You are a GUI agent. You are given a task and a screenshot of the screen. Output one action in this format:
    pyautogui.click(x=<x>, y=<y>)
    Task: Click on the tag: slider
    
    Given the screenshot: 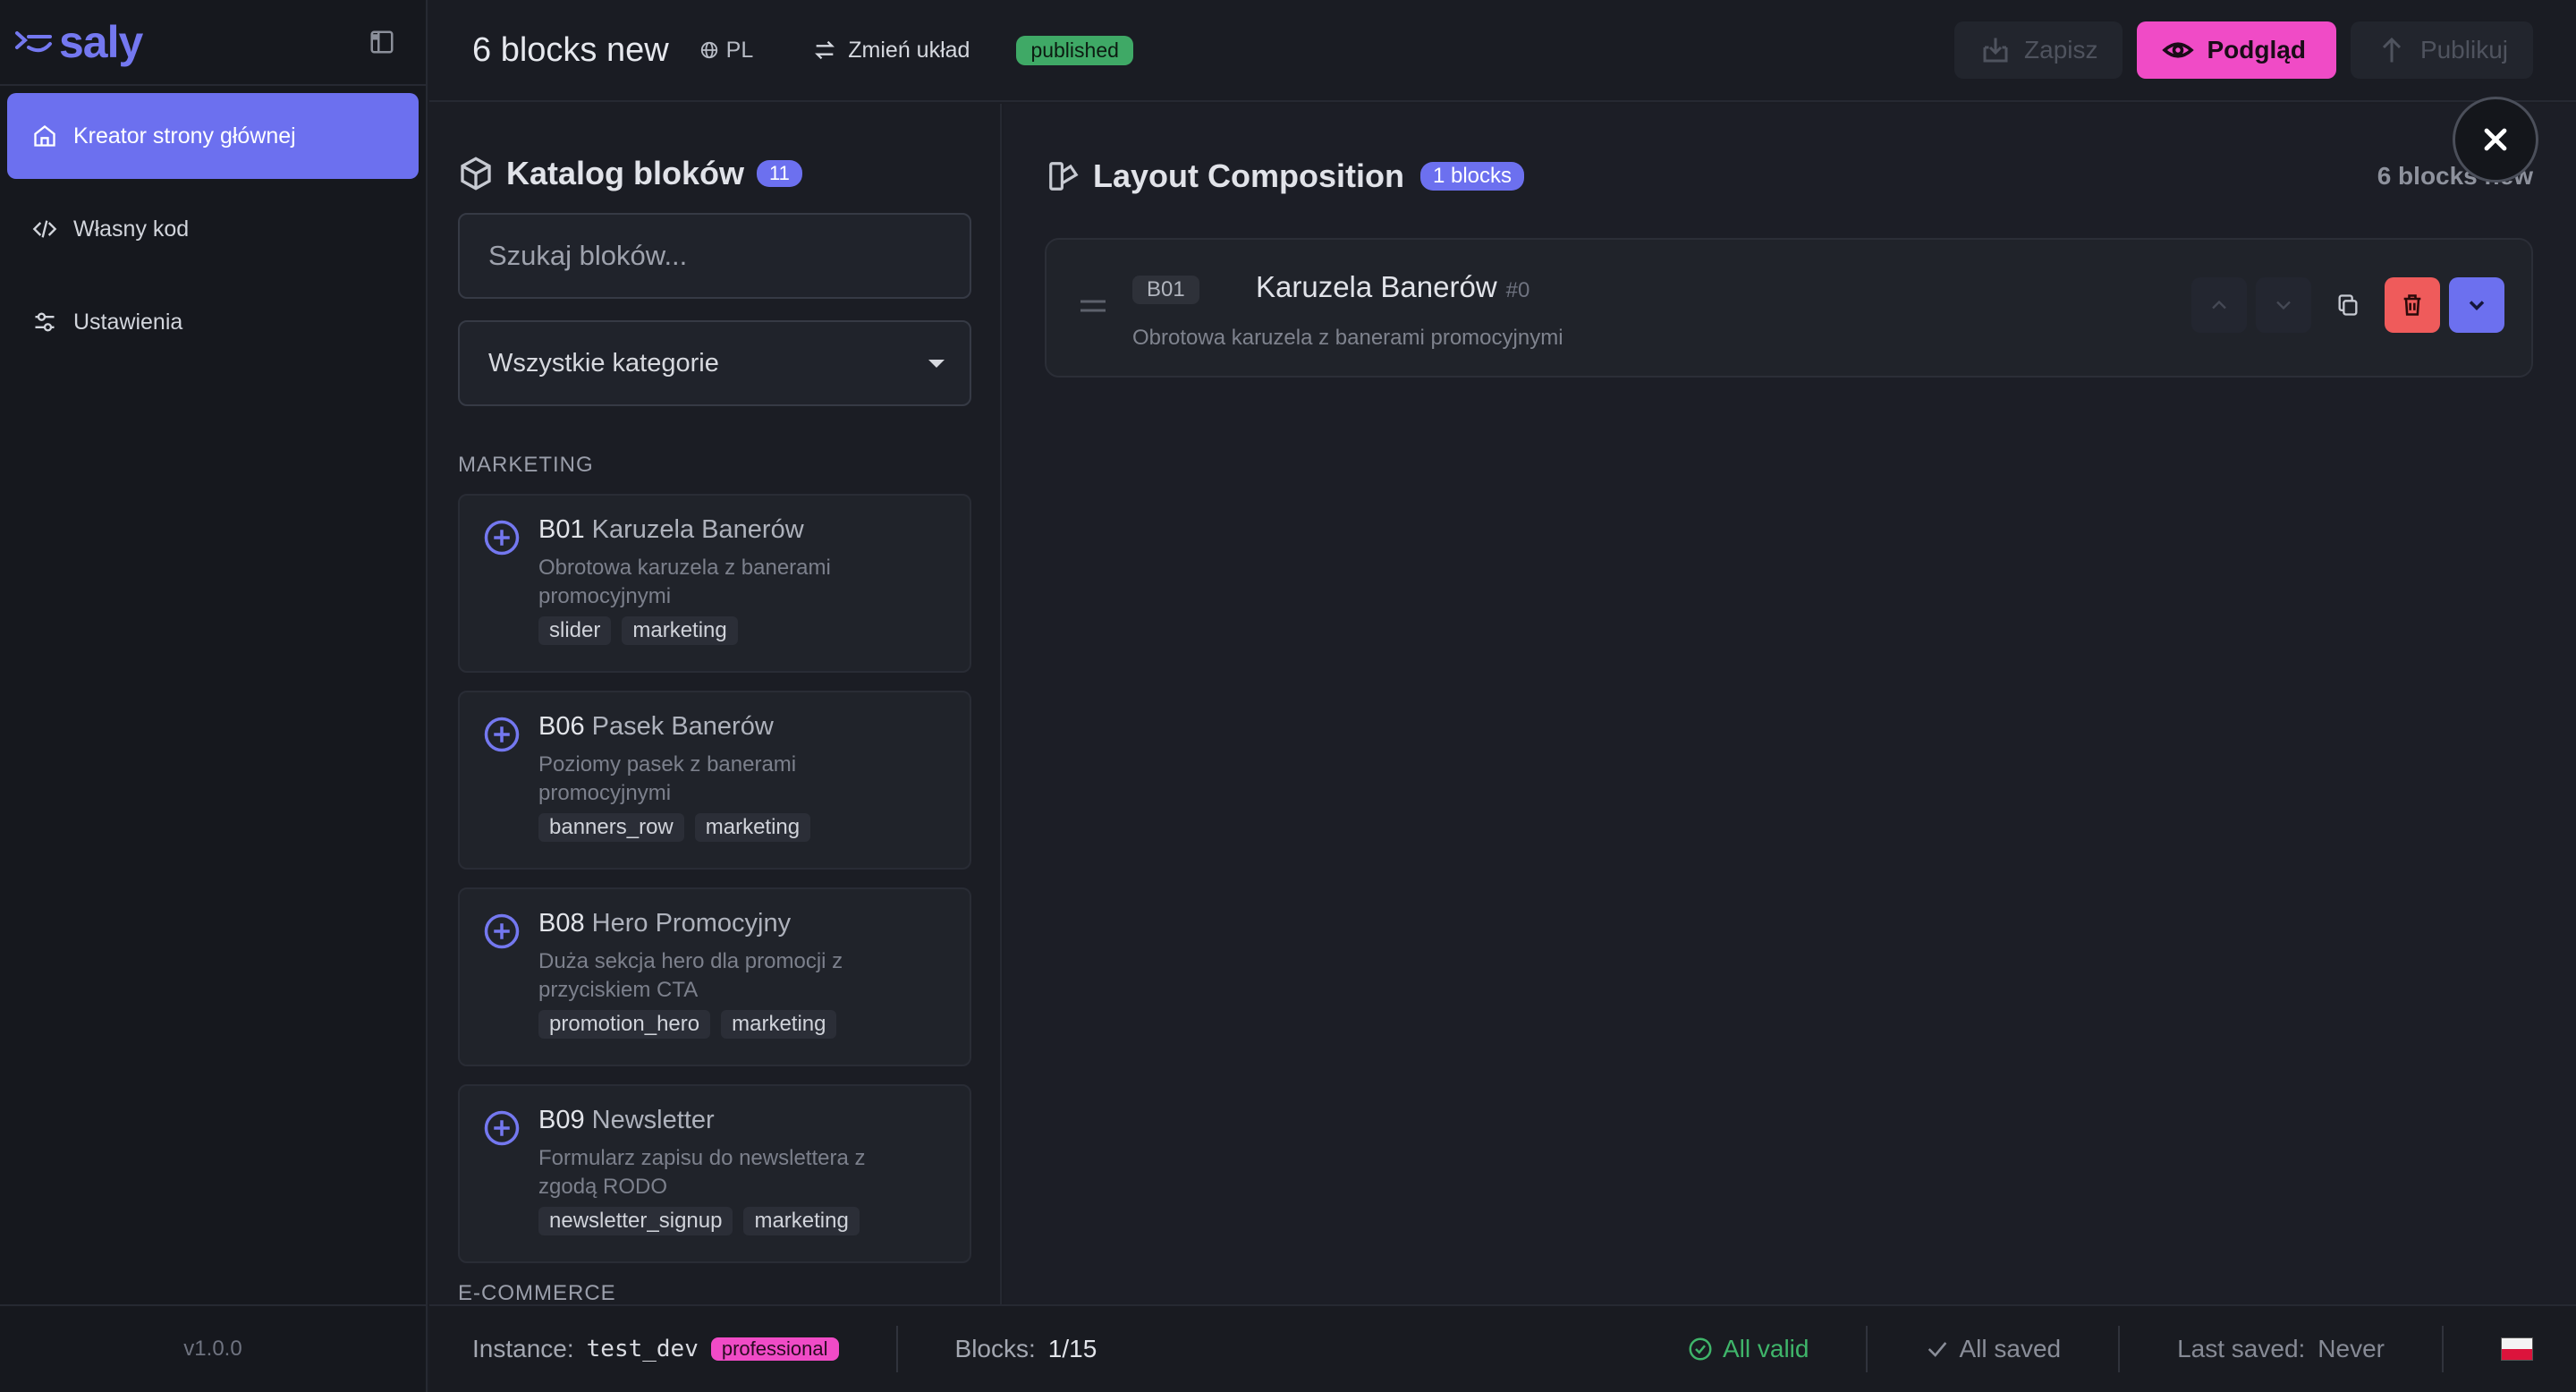 What is the action you would take?
    pyautogui.click(x=575, y=630)
    